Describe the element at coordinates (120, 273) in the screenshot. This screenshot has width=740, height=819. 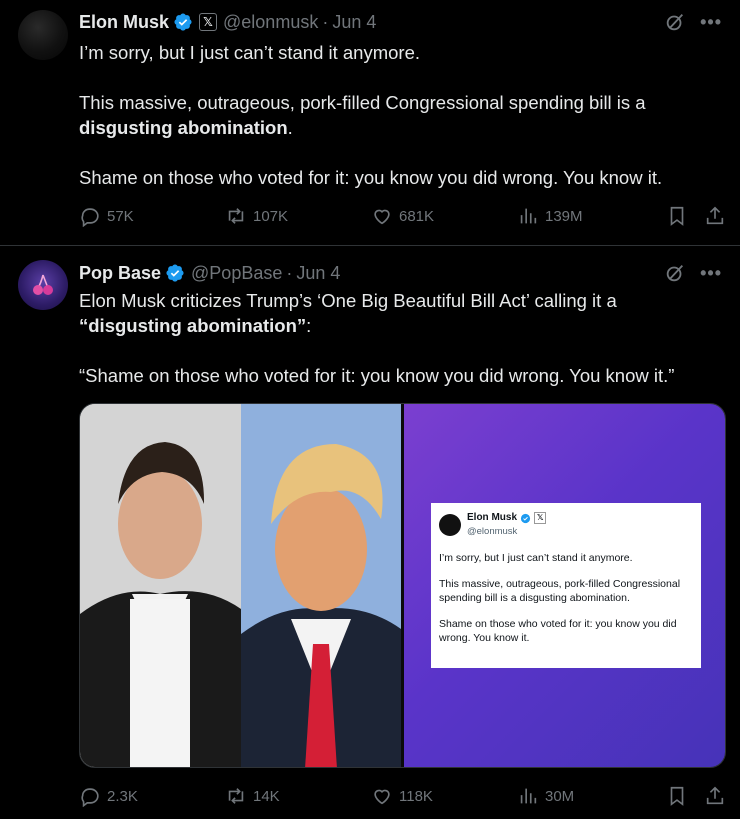
I see `author-name: Pop Base` at that location.